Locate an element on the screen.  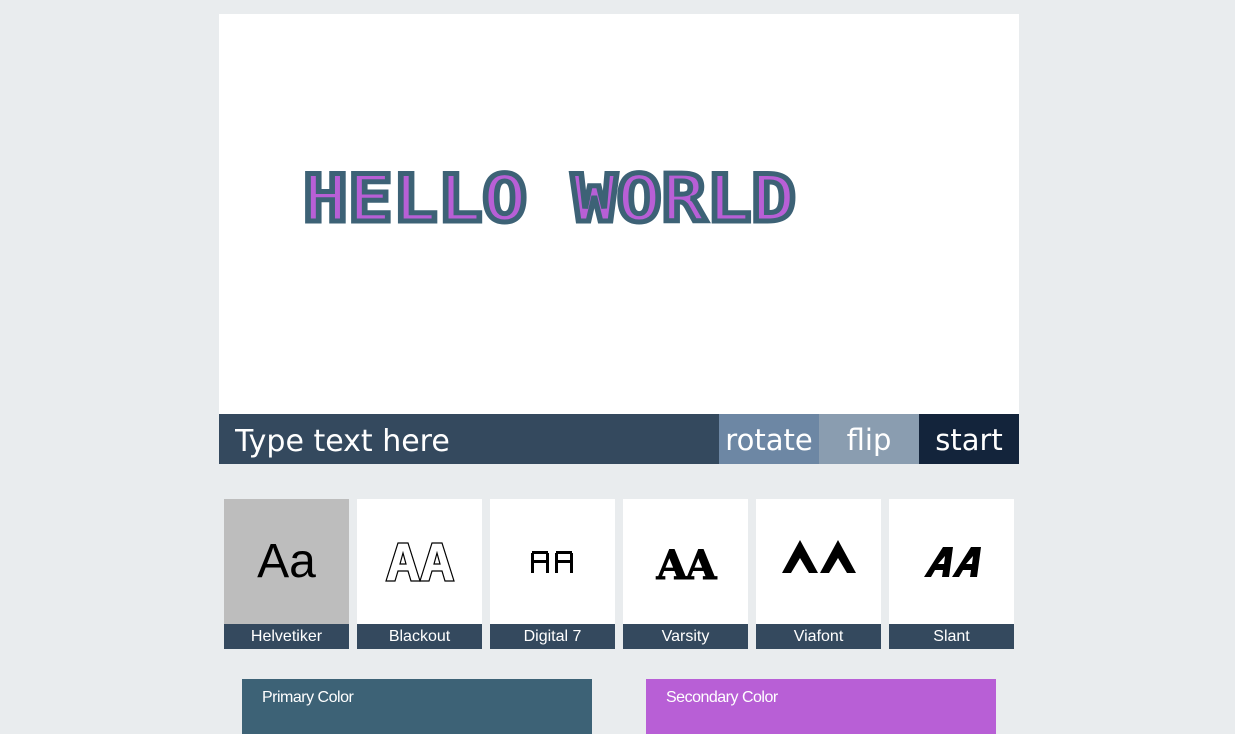
font-tile-blackout: Blackout is located at coordinates (419, 574).